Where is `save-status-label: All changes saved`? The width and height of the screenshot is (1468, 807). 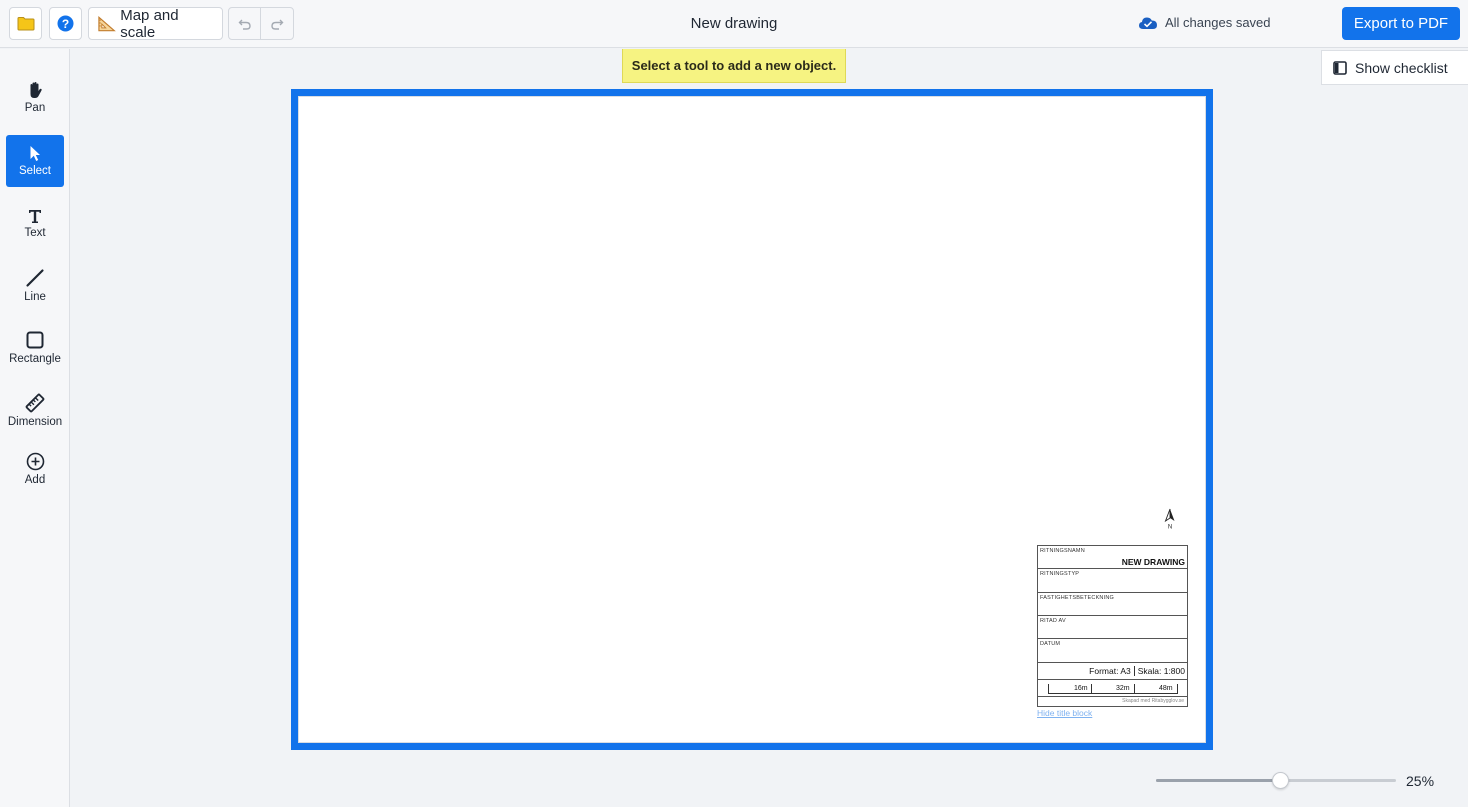
save-status-label: All changes saved is located at coordinates (1218, 22).